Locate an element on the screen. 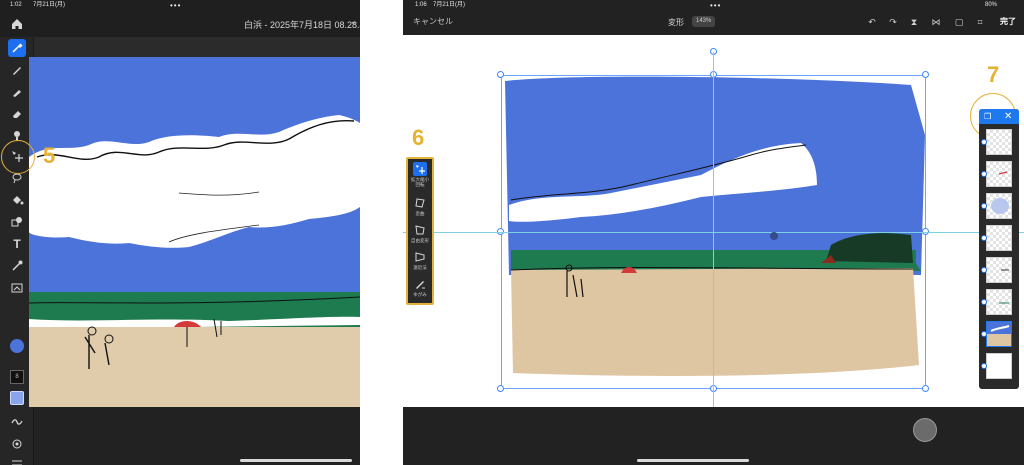 This screenshot has height=465, width=1024. brush-size-box: 8 is located at coordinates (17, 377).